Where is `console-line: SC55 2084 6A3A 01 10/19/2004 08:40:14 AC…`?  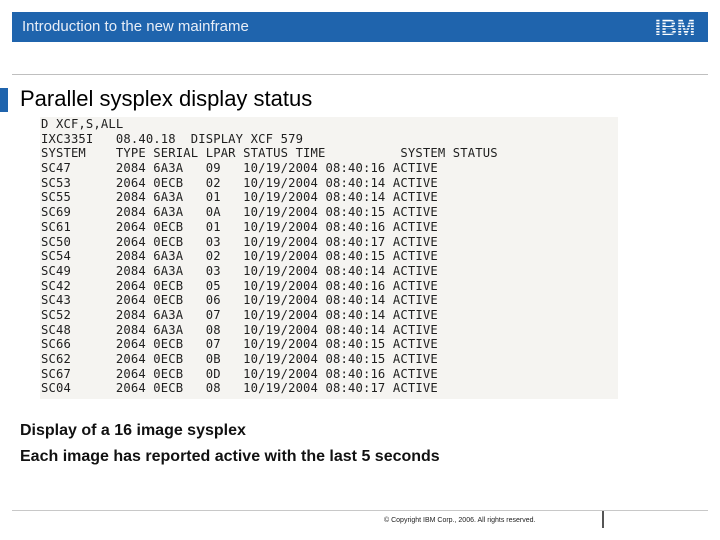
console-line: SC55 2084 6A3A 01 10/19/2004 08:40:14 AC… is located at coordinates (239, 197).